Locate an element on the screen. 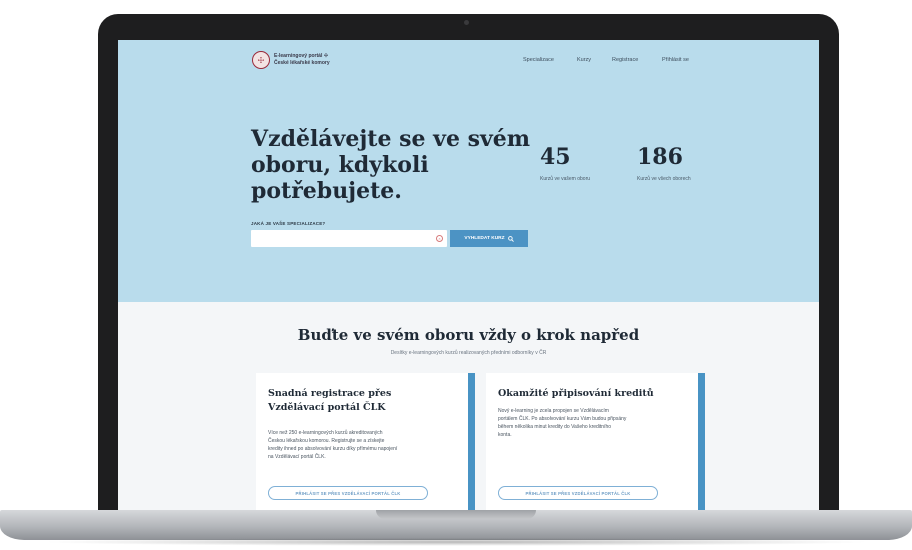 The height and width of the screenshot is (550, 912). card-text-line: na Vzdělávací portál ČLK. is located at coordinates (297, 457).